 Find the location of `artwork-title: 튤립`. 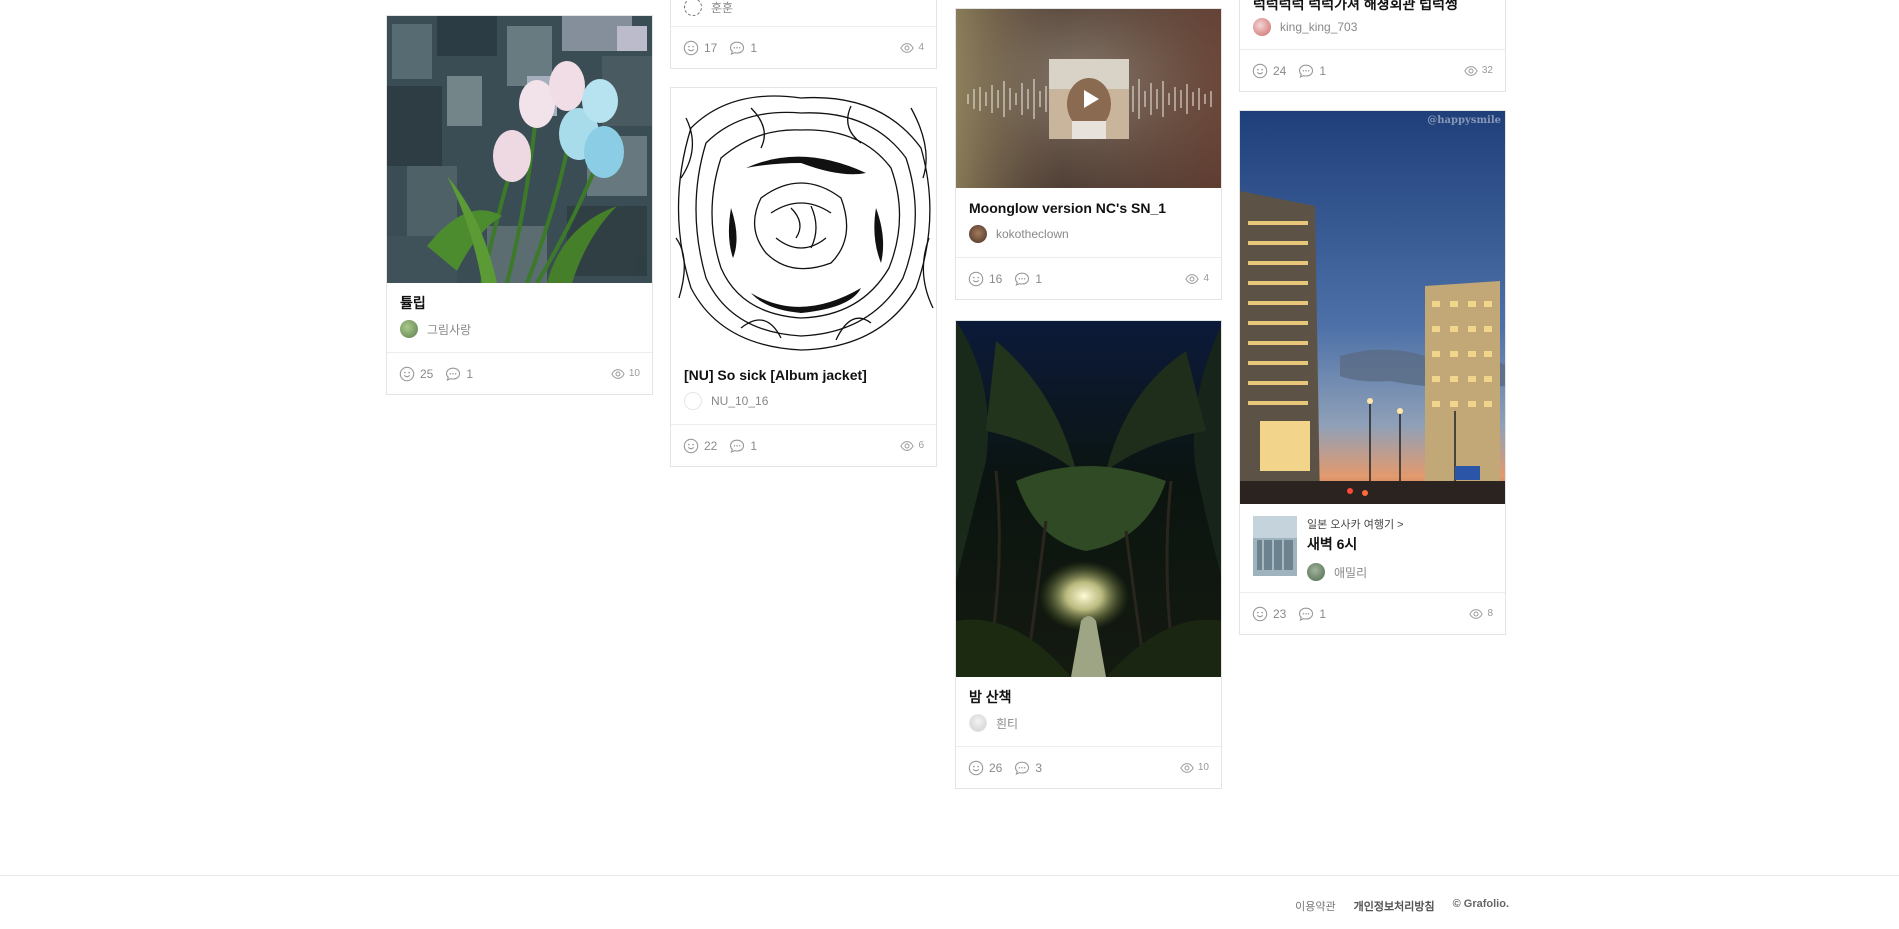

artwork-title: 튤립 is located at coordinates (519, 303).